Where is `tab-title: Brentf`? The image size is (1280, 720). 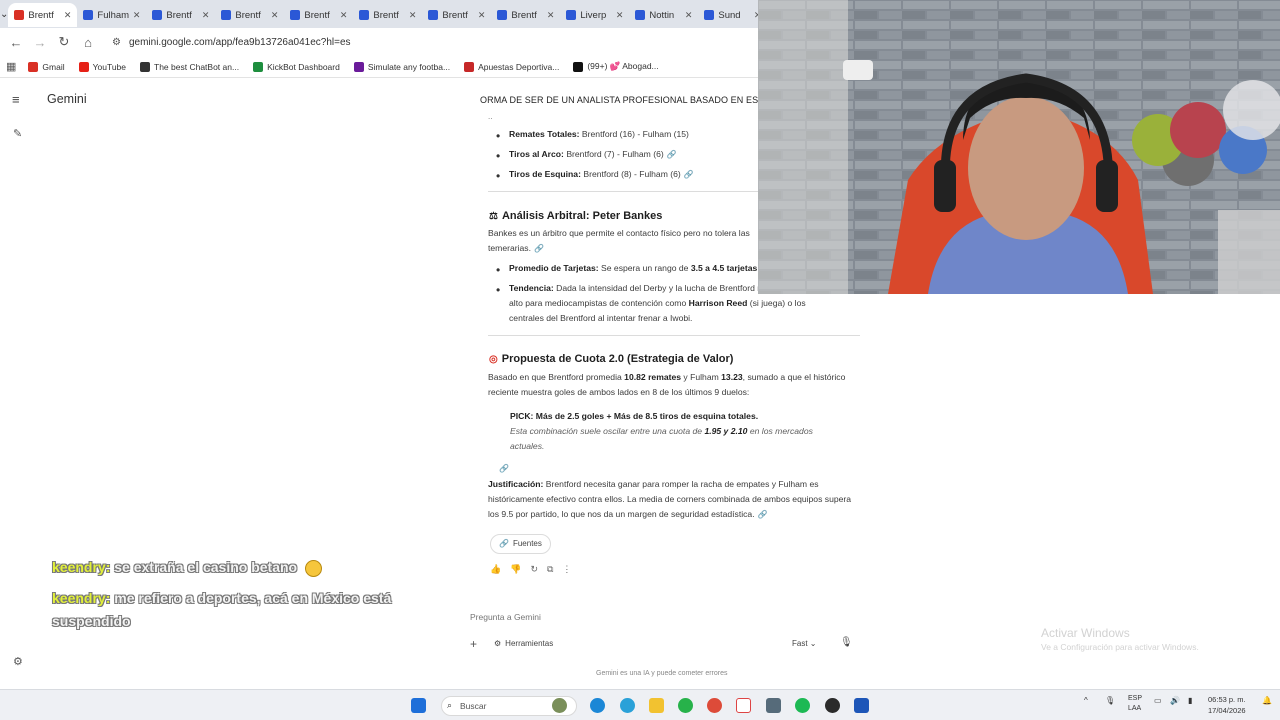 tab-title: Brentf is located at coordinates (179, 15).